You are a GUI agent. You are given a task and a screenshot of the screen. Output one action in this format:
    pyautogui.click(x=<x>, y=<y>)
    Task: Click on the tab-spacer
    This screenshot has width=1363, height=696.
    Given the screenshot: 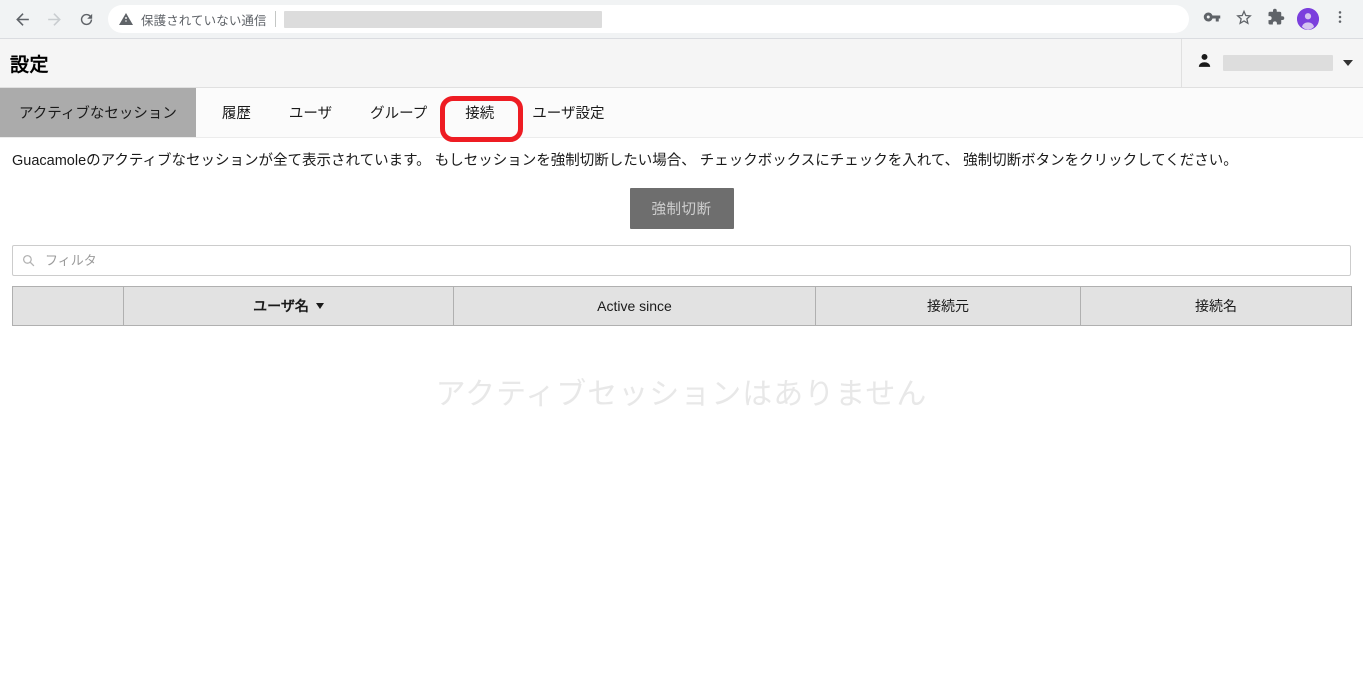 What is the action you would take?
    pyautogui.click(x=199, y=112)
    